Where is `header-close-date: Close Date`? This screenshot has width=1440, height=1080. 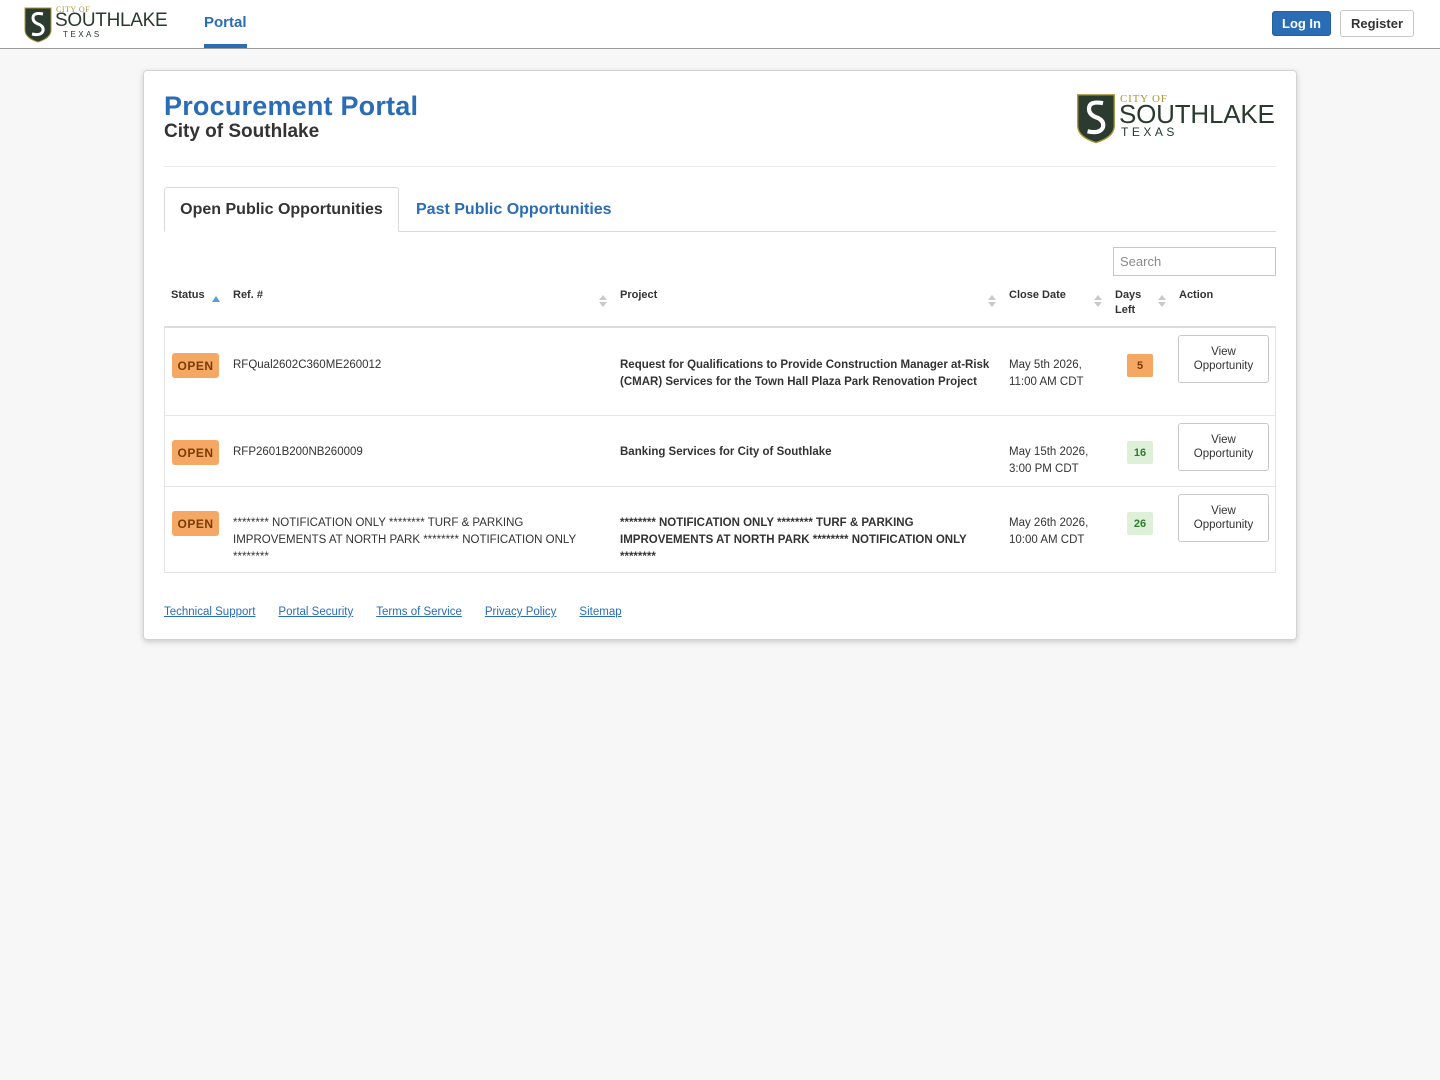
header-close-date: Close Date is located at coordinates (1037, 295).